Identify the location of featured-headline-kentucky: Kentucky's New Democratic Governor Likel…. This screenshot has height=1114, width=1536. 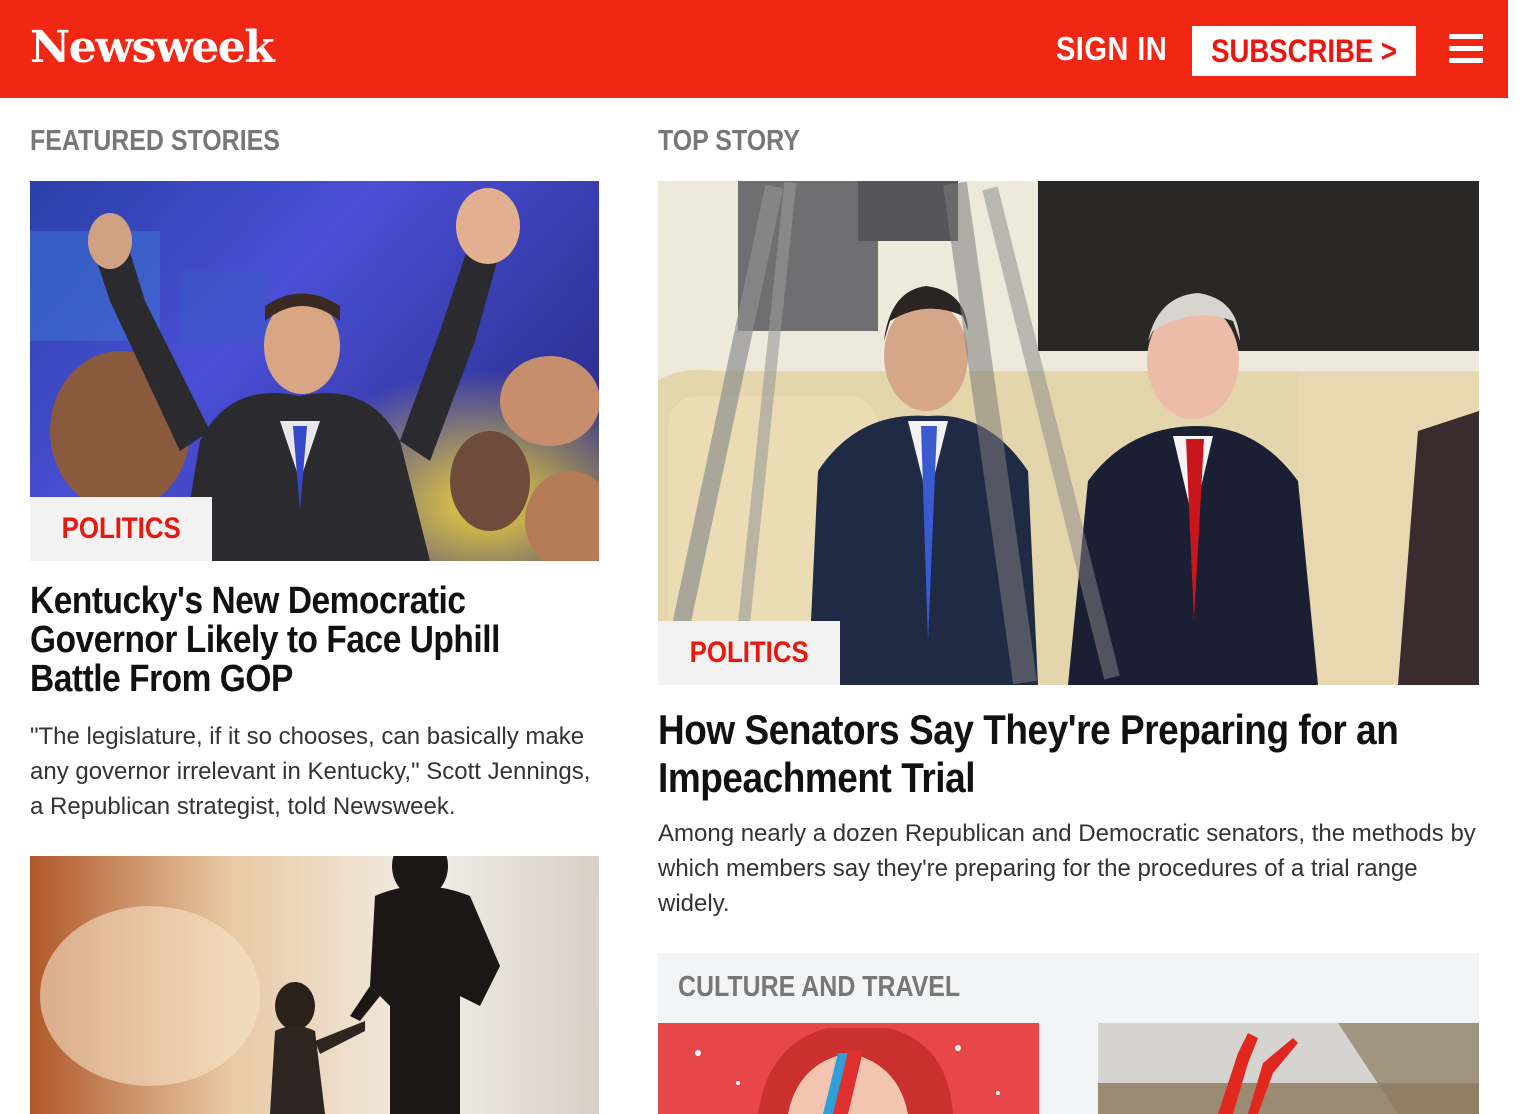
(311, 640).